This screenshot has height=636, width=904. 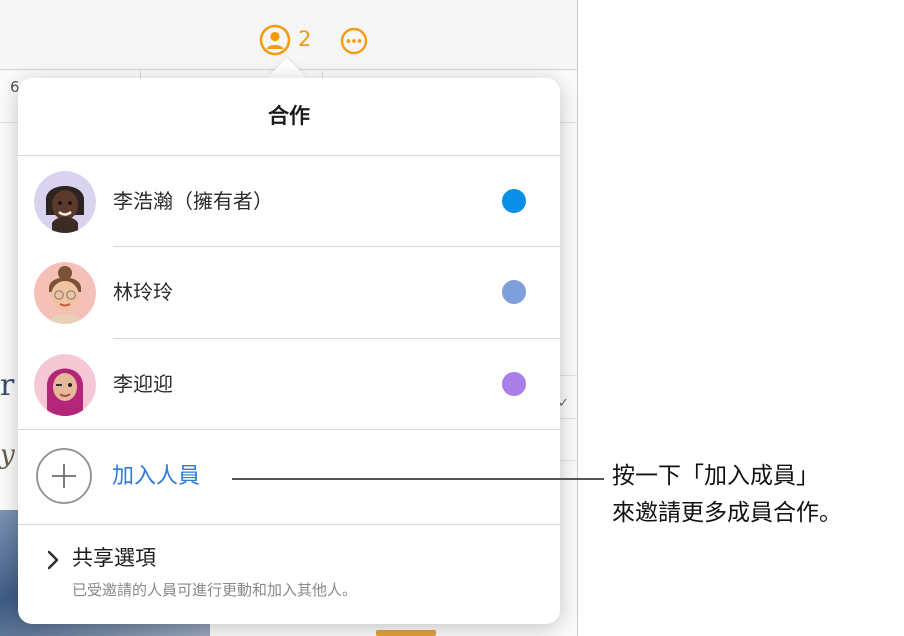 What do you see at coordinates (156, 476) in the screenshot?
I see `add-people-label: 加入人員` at bounding box center [156, 476].